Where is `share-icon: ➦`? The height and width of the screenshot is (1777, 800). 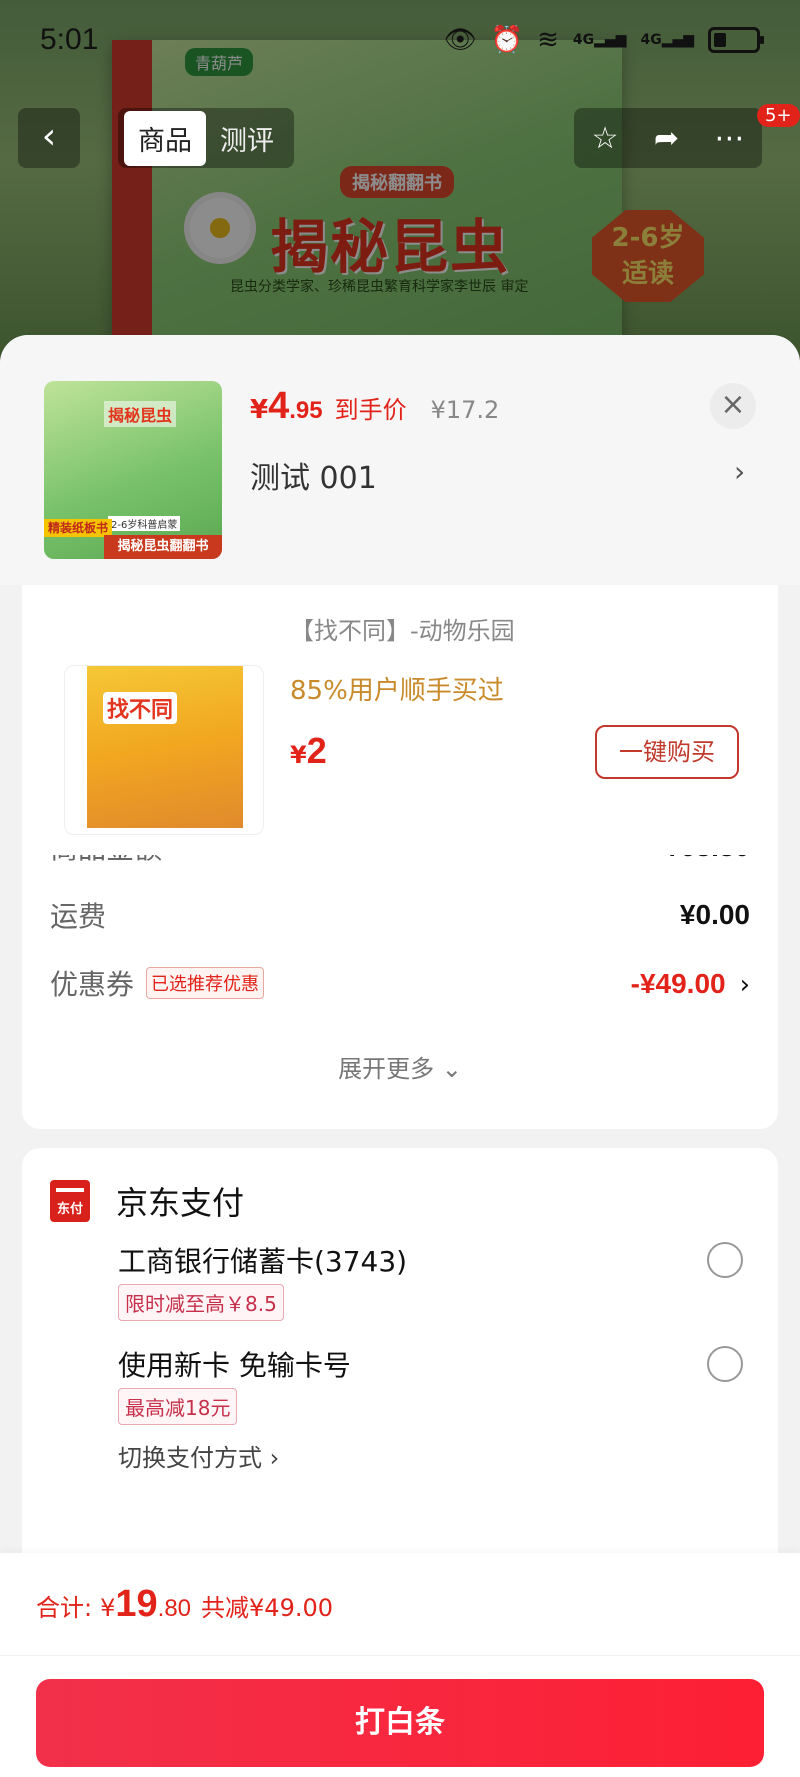 share-icon: ➦ is located at coordinates (666, 138).